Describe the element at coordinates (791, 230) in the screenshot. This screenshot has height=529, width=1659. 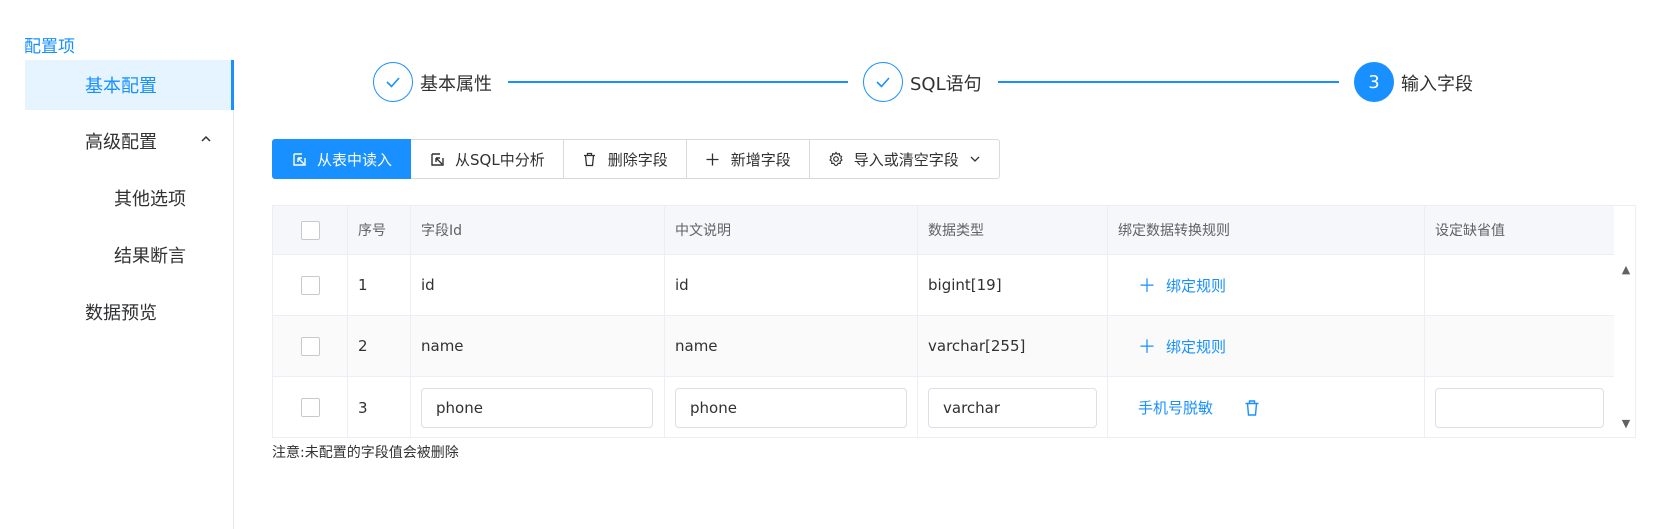
I see `header-description: 中文说明` at that location.